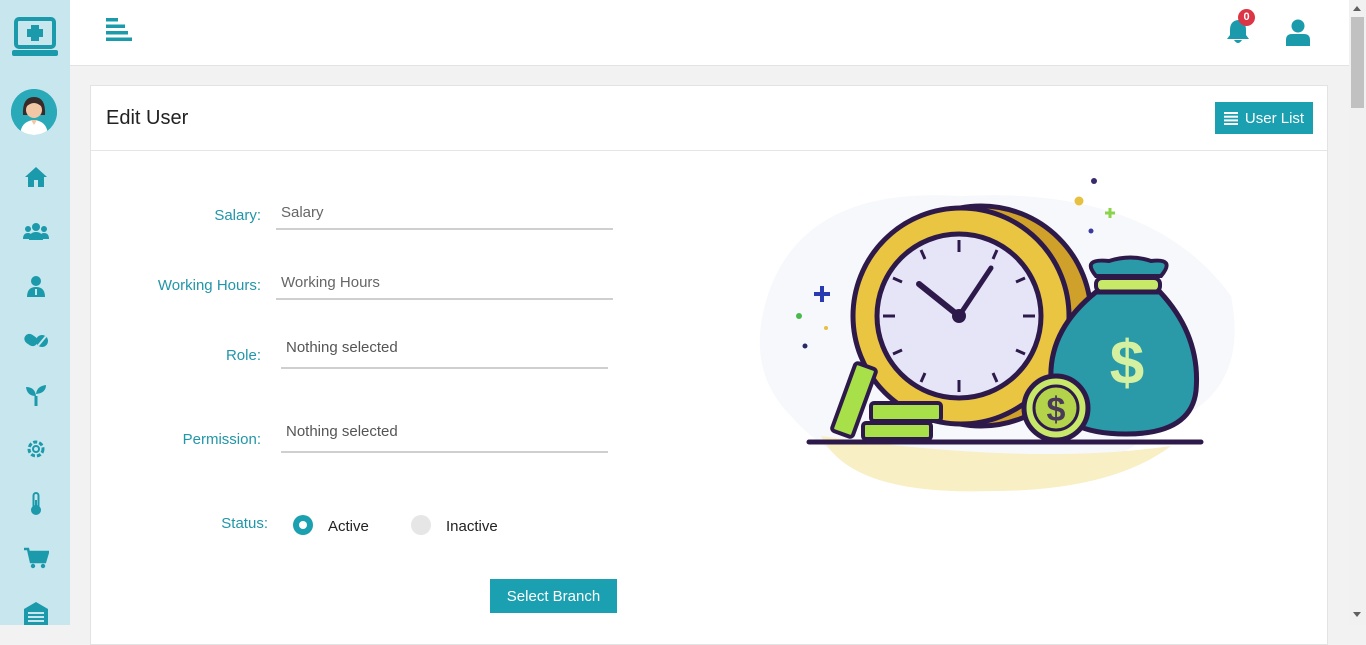  I want to click on status-inactive-label: Inactive, so click(472, 526).